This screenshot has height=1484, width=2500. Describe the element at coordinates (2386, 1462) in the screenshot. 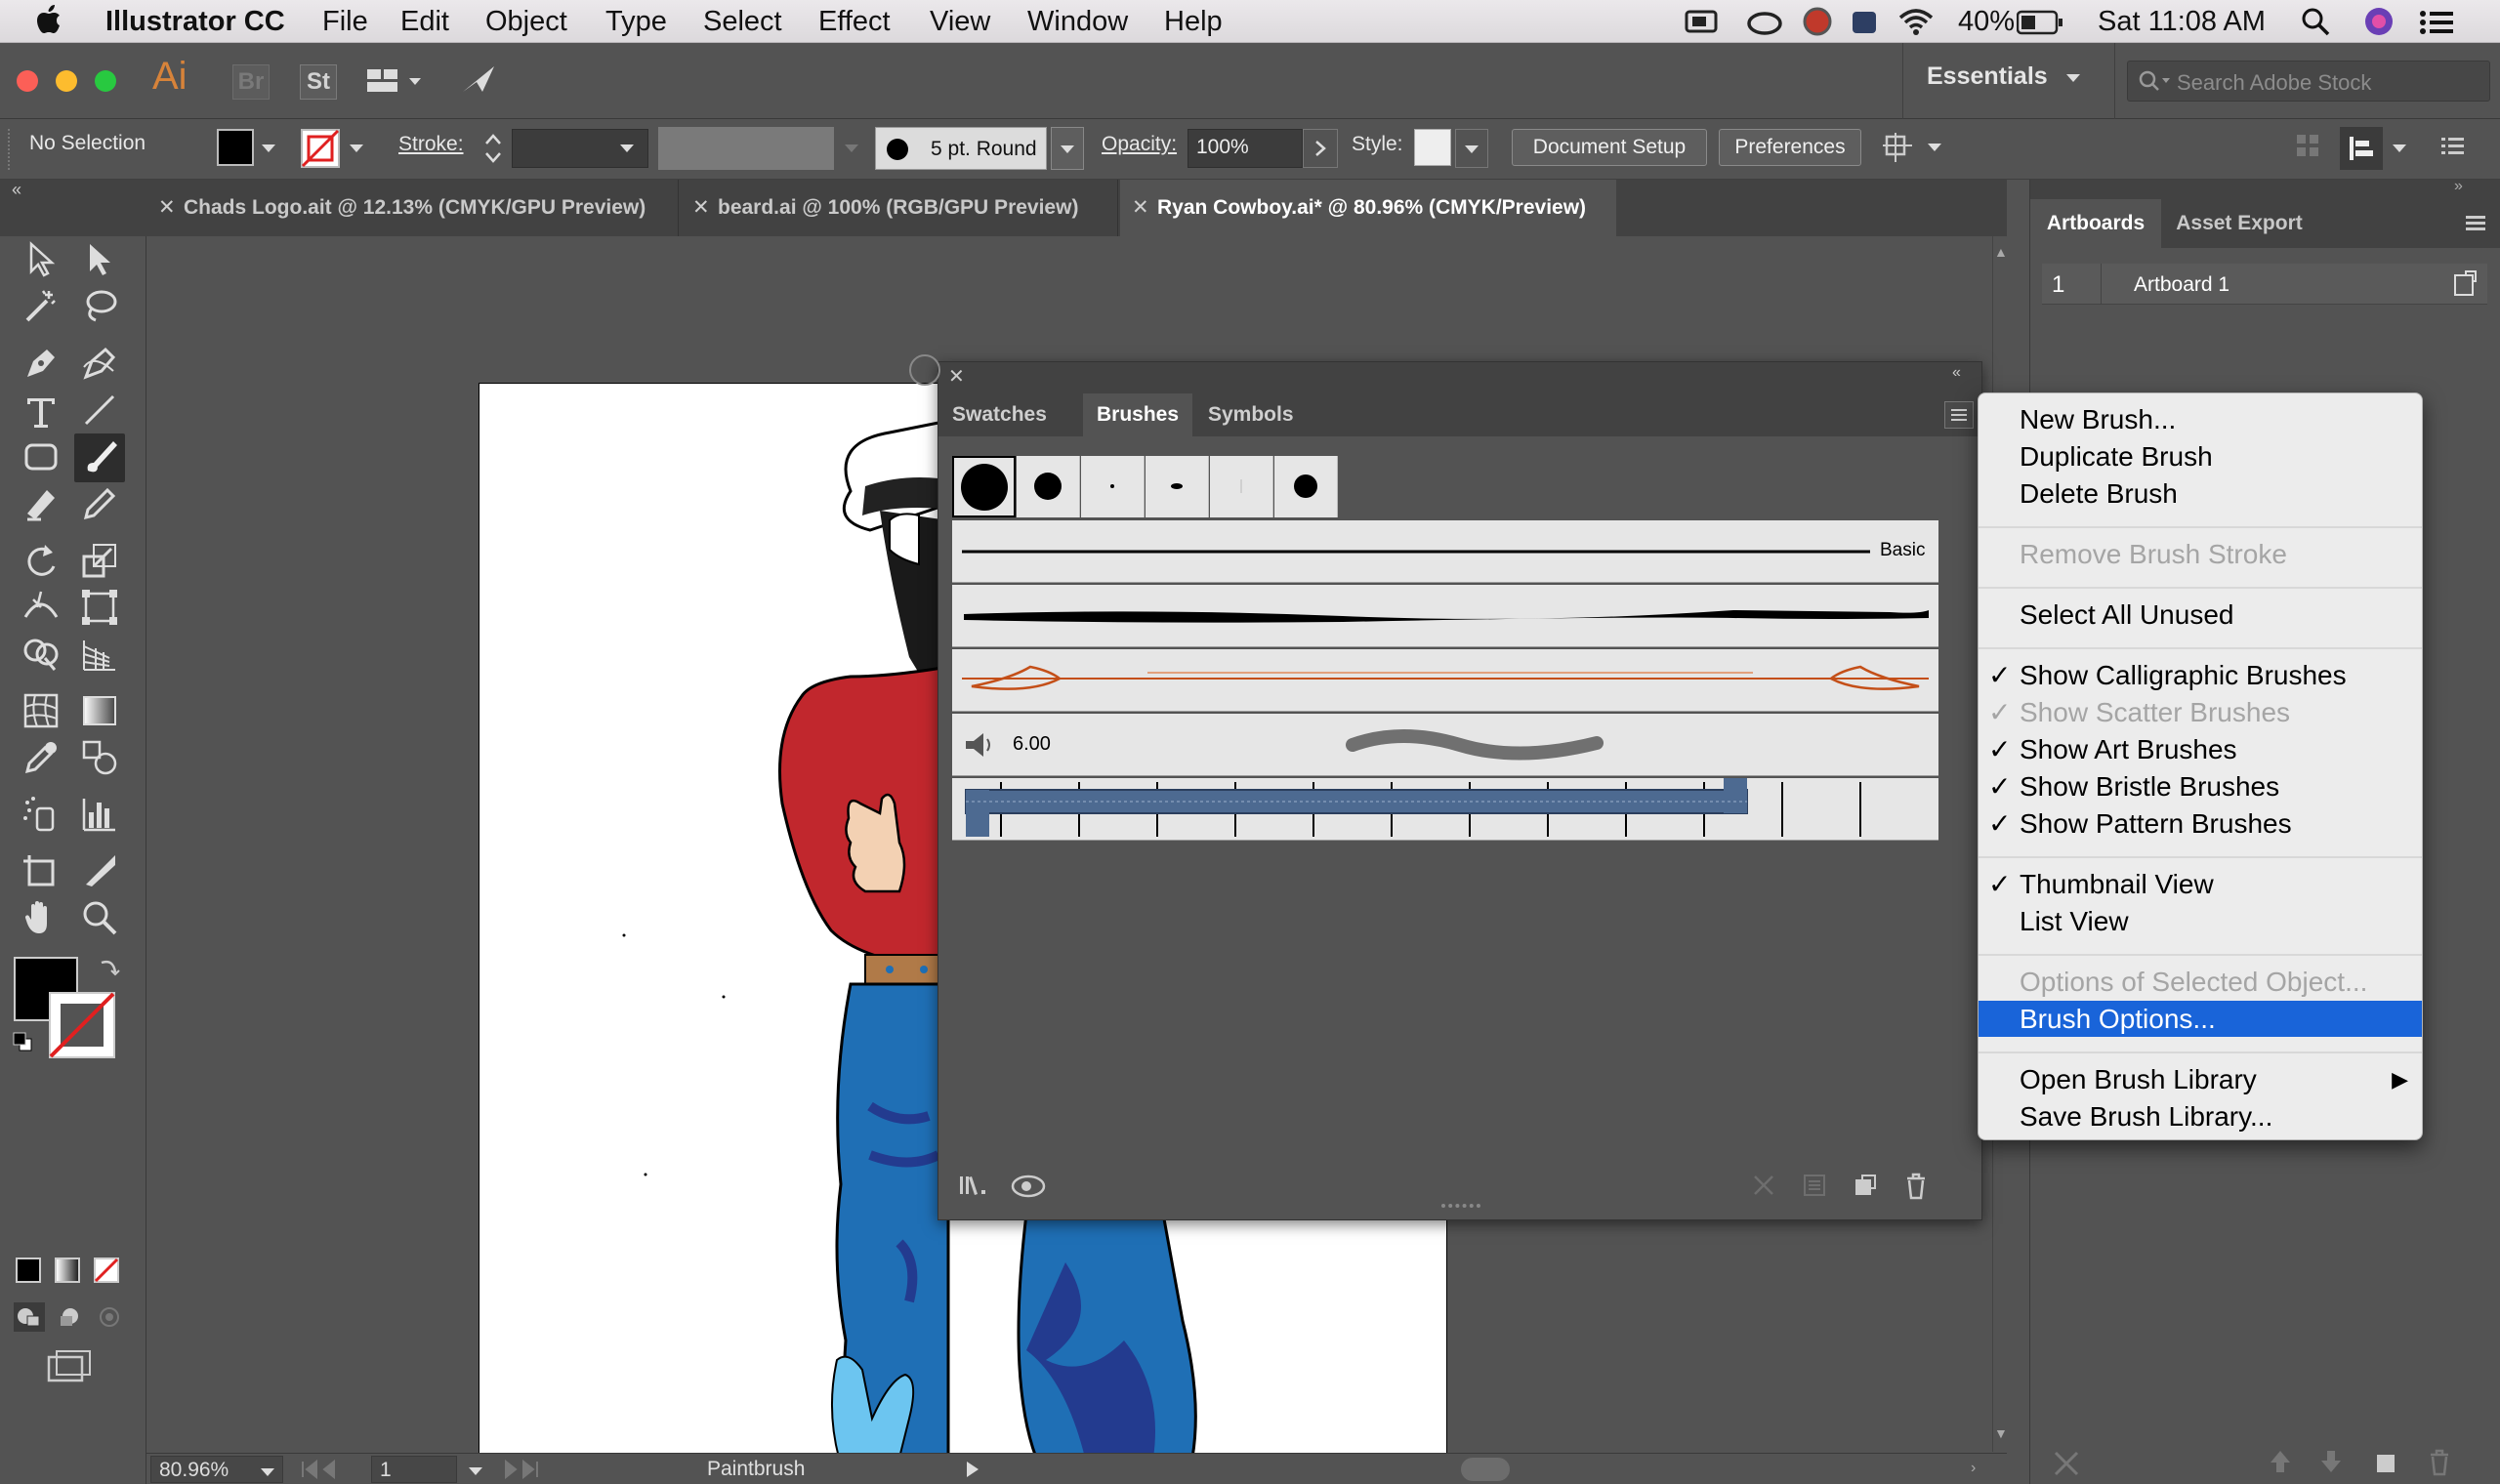

I see `new-artboard-icon` at that location.